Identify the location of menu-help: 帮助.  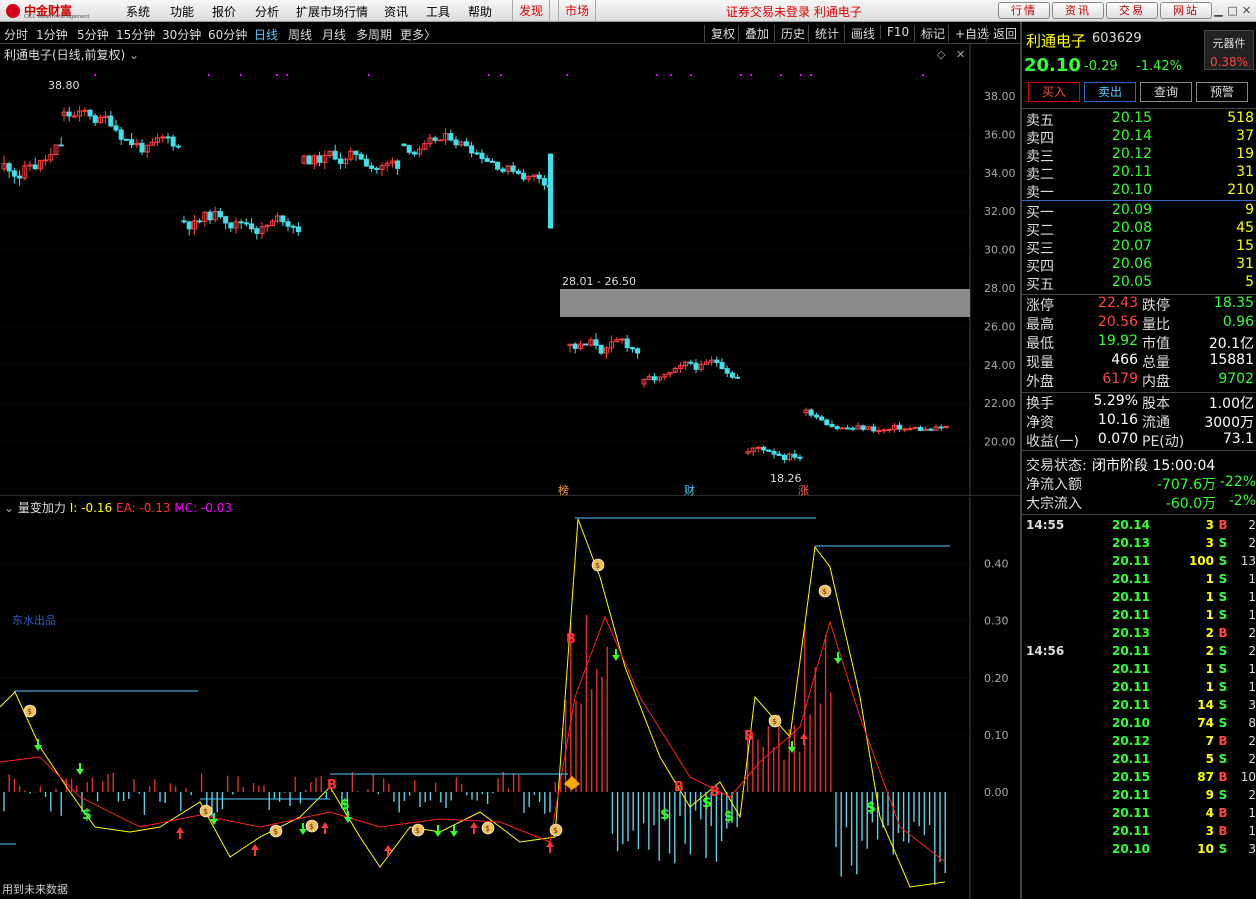
(480, 11).